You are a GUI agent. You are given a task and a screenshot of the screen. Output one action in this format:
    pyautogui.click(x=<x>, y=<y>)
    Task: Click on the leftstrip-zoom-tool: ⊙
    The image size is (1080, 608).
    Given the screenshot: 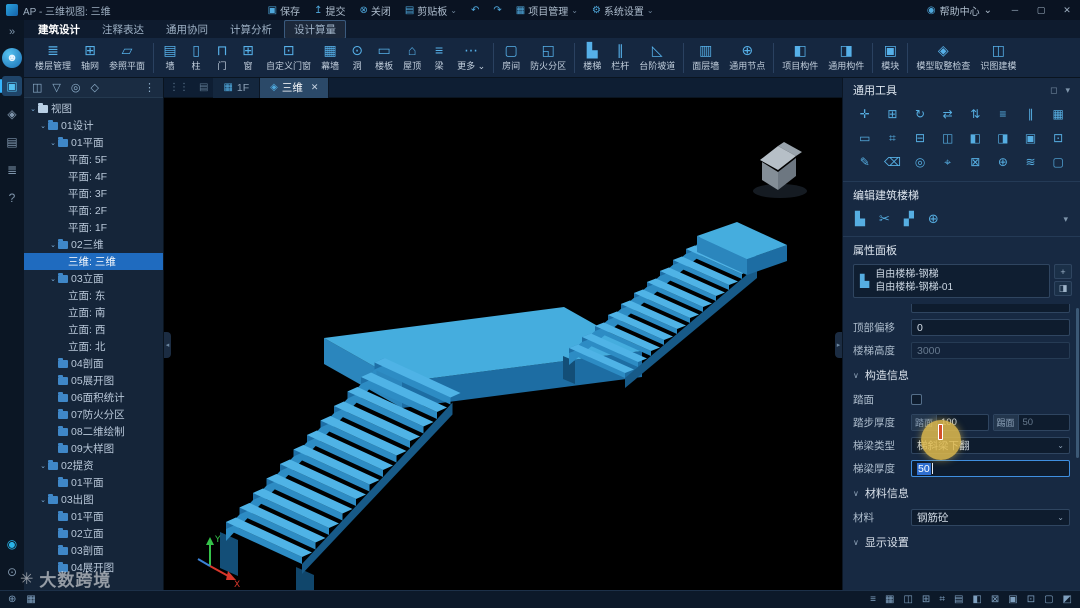 What is the action you would take?
    pyautogui.click(x=12, y=572)
    